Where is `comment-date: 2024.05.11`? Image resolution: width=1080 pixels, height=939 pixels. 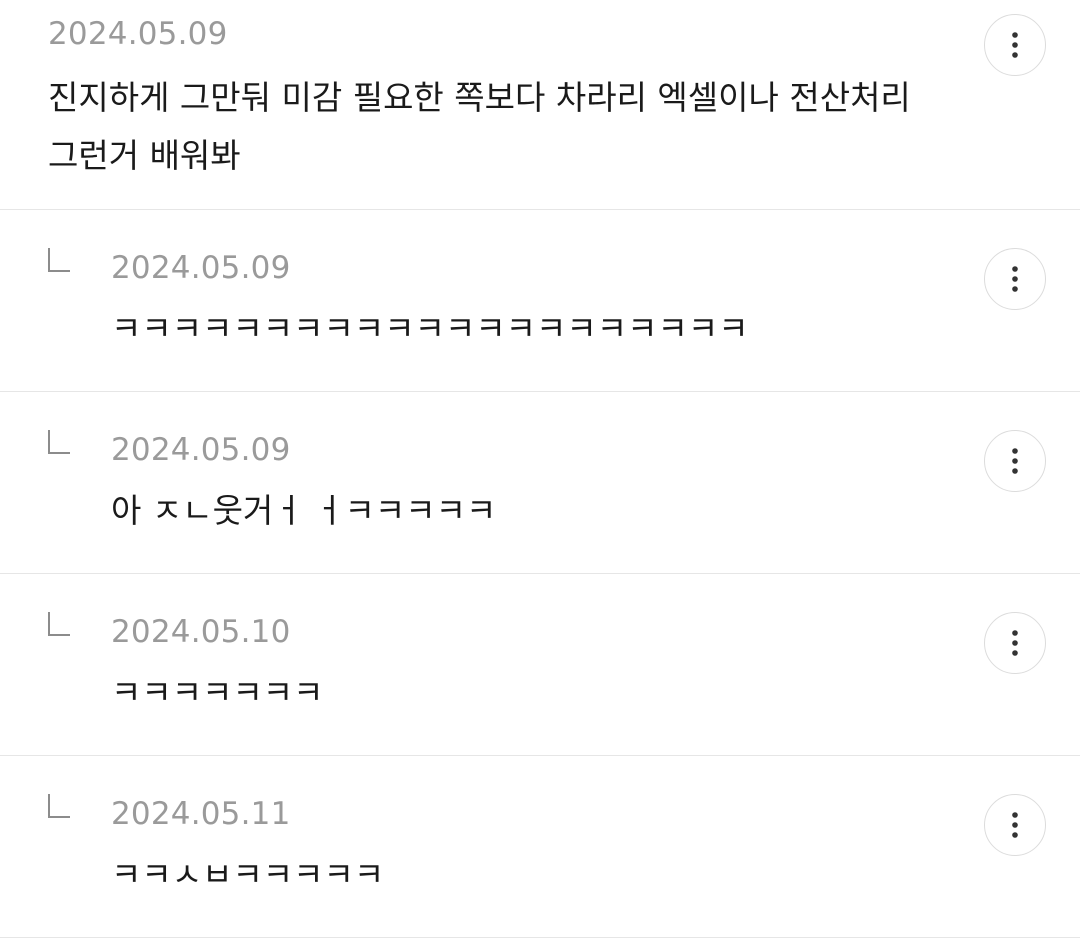 comment-date: 2024.05.11 is located at coordinates (201, 814).